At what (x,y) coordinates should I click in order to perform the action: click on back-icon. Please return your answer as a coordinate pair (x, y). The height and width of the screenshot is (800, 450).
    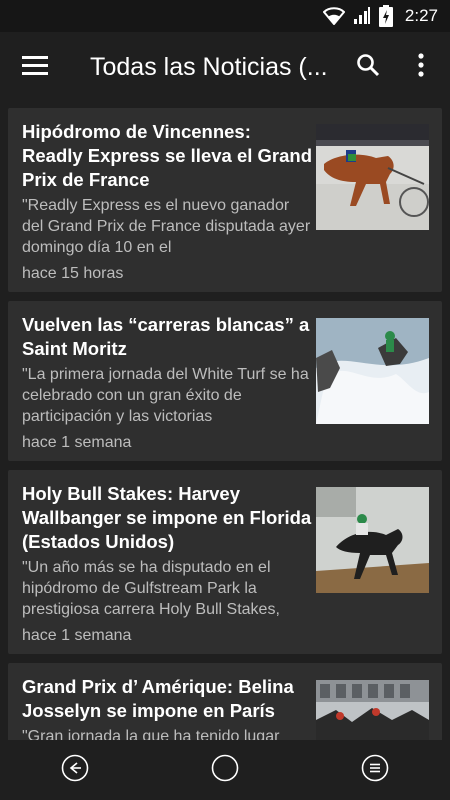
    Looking at the image, I should click on (75, 770).